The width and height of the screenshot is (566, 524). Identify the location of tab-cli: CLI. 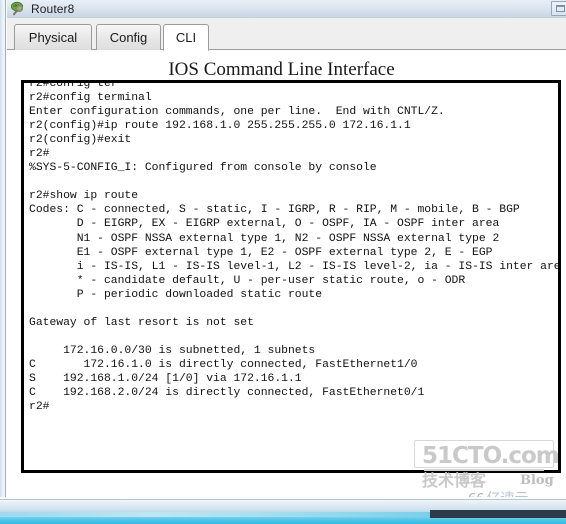
(186, 37).